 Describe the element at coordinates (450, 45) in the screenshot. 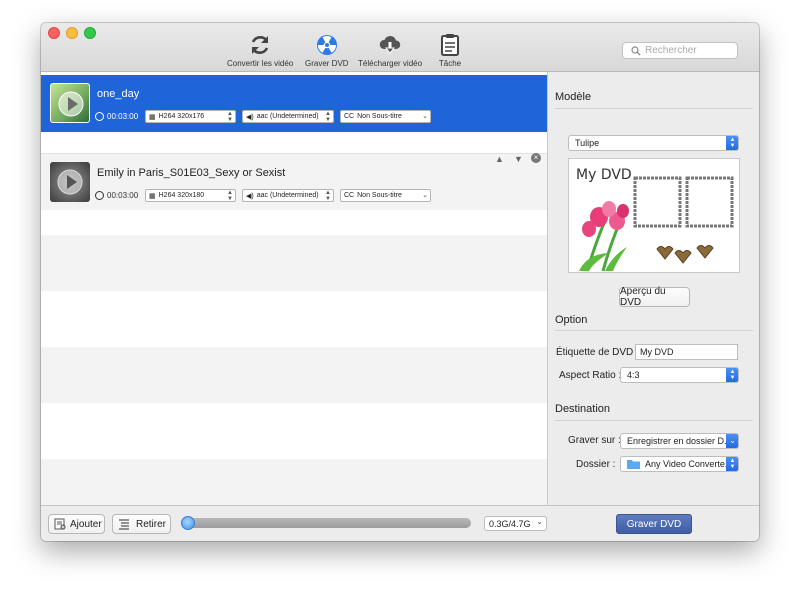

I see `clipboard-icon` at that location.